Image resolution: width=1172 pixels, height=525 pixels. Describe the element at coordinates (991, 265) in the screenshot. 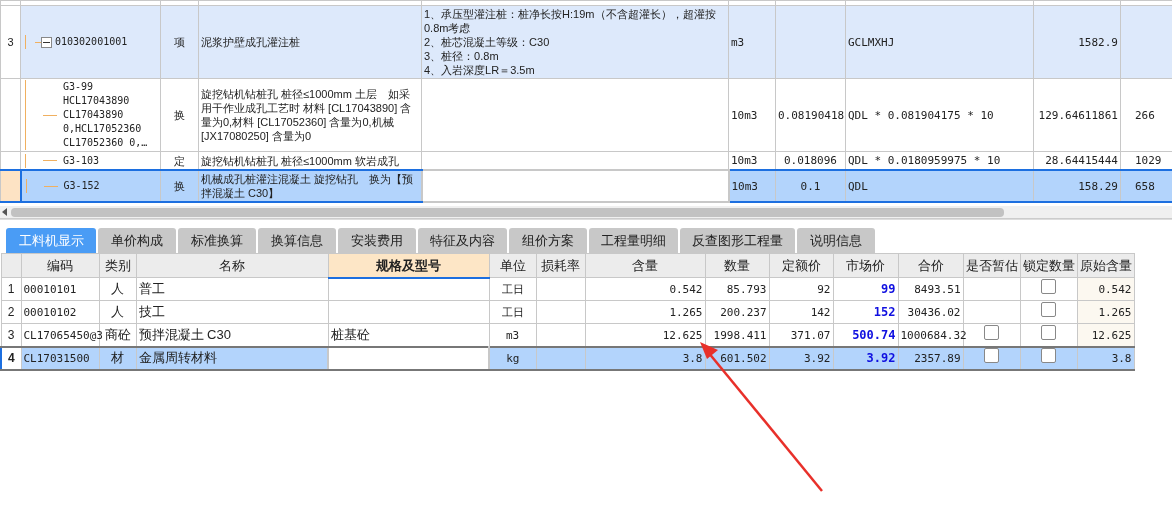

I see `column-header: 是否暂估` at that location.